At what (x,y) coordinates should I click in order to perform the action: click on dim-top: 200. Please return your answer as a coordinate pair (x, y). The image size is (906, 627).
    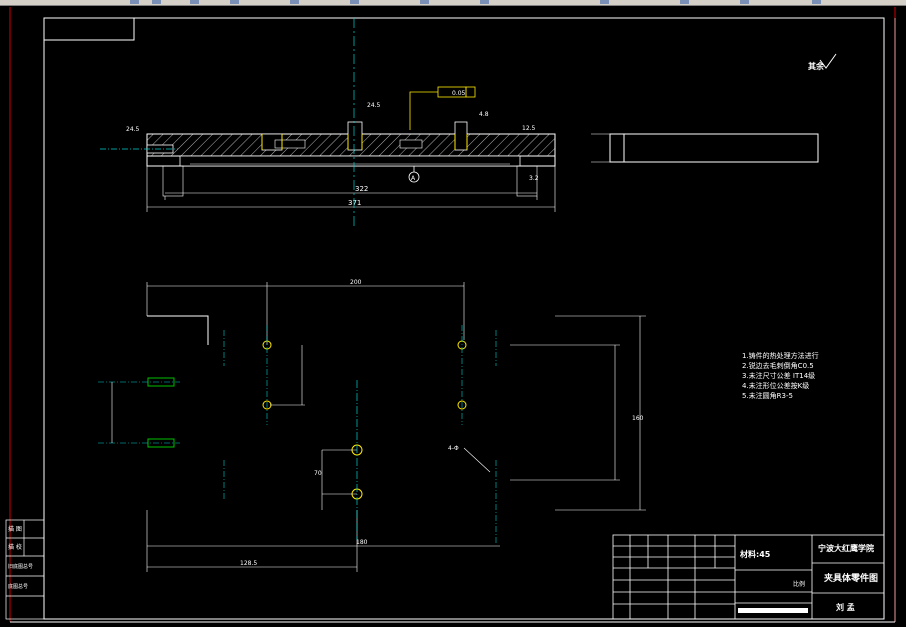
    Looking at the image, I should click on (356, 282).